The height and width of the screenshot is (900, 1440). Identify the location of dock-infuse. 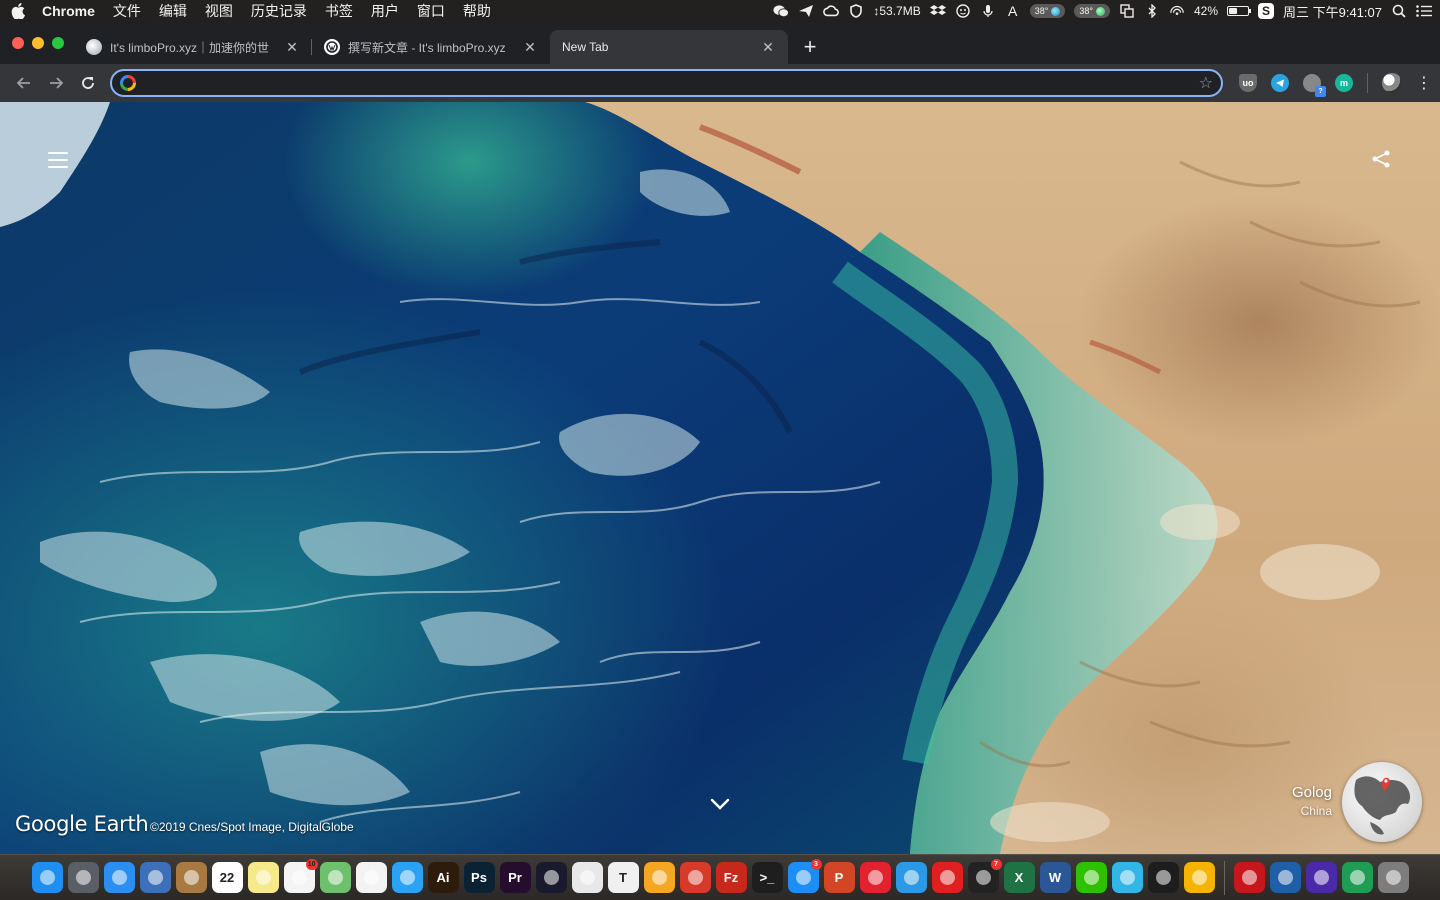
(1127, 877).